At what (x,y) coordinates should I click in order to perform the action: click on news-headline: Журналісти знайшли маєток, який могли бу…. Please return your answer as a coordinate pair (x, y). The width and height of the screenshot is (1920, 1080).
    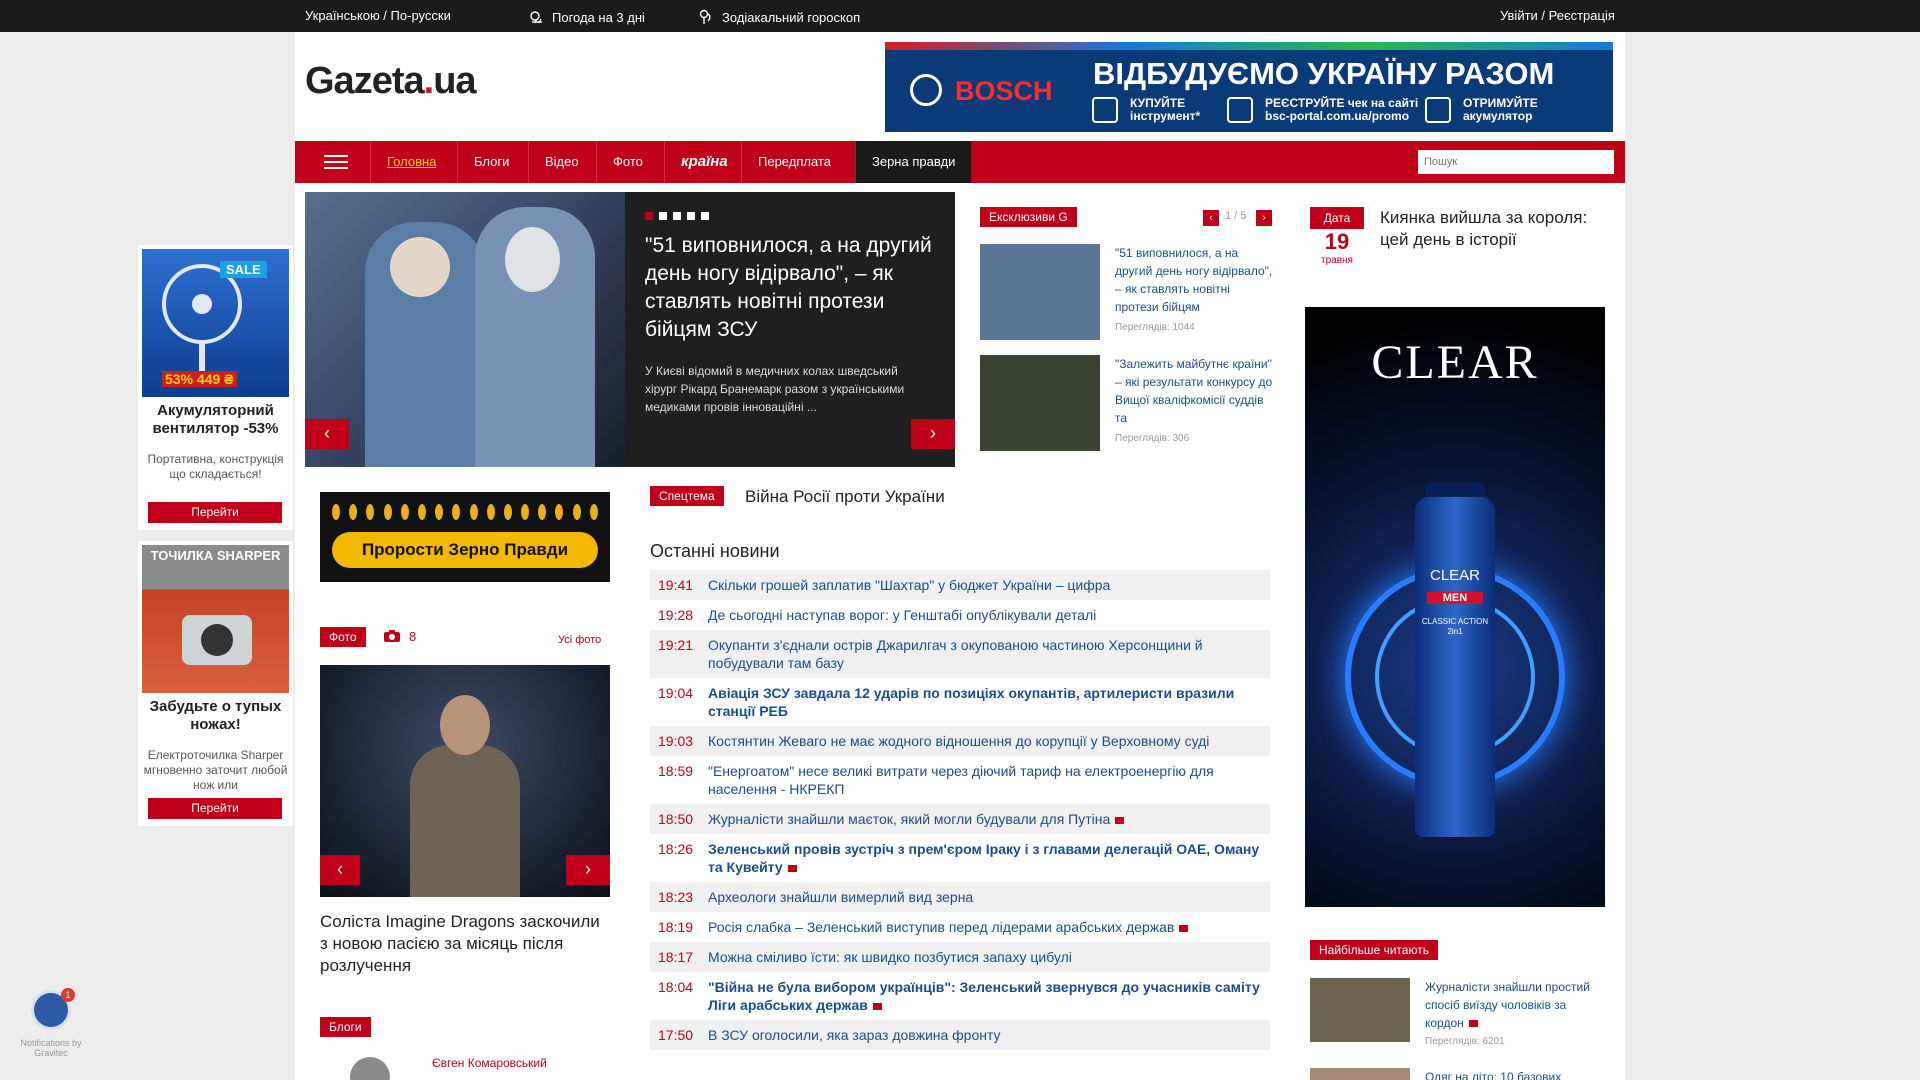
    Looking at the image, I should click on (916, 819).